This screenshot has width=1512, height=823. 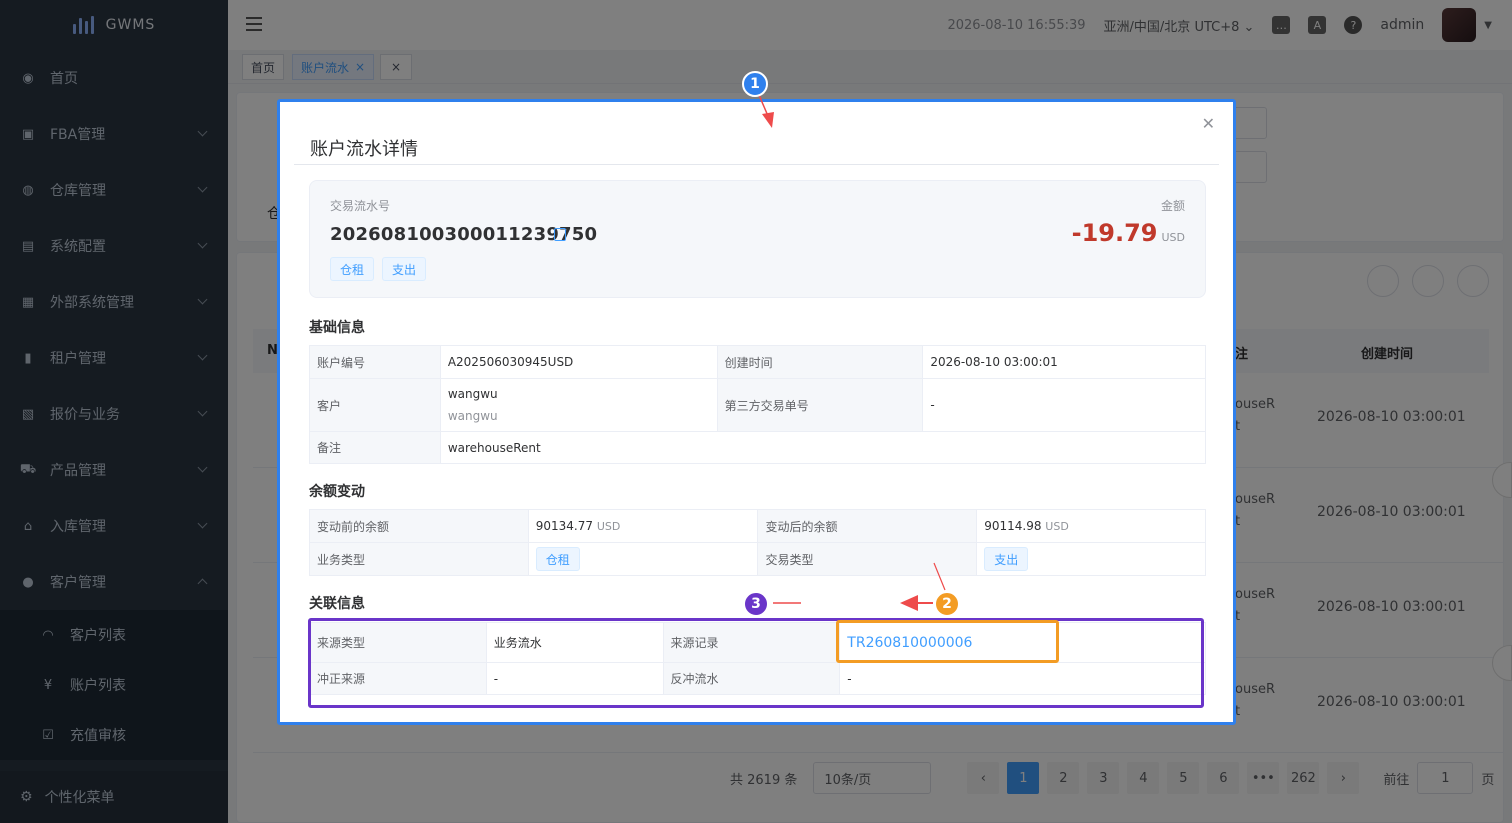 I want to click on annotation-badge-2: 2, so click(x=947, y=604).